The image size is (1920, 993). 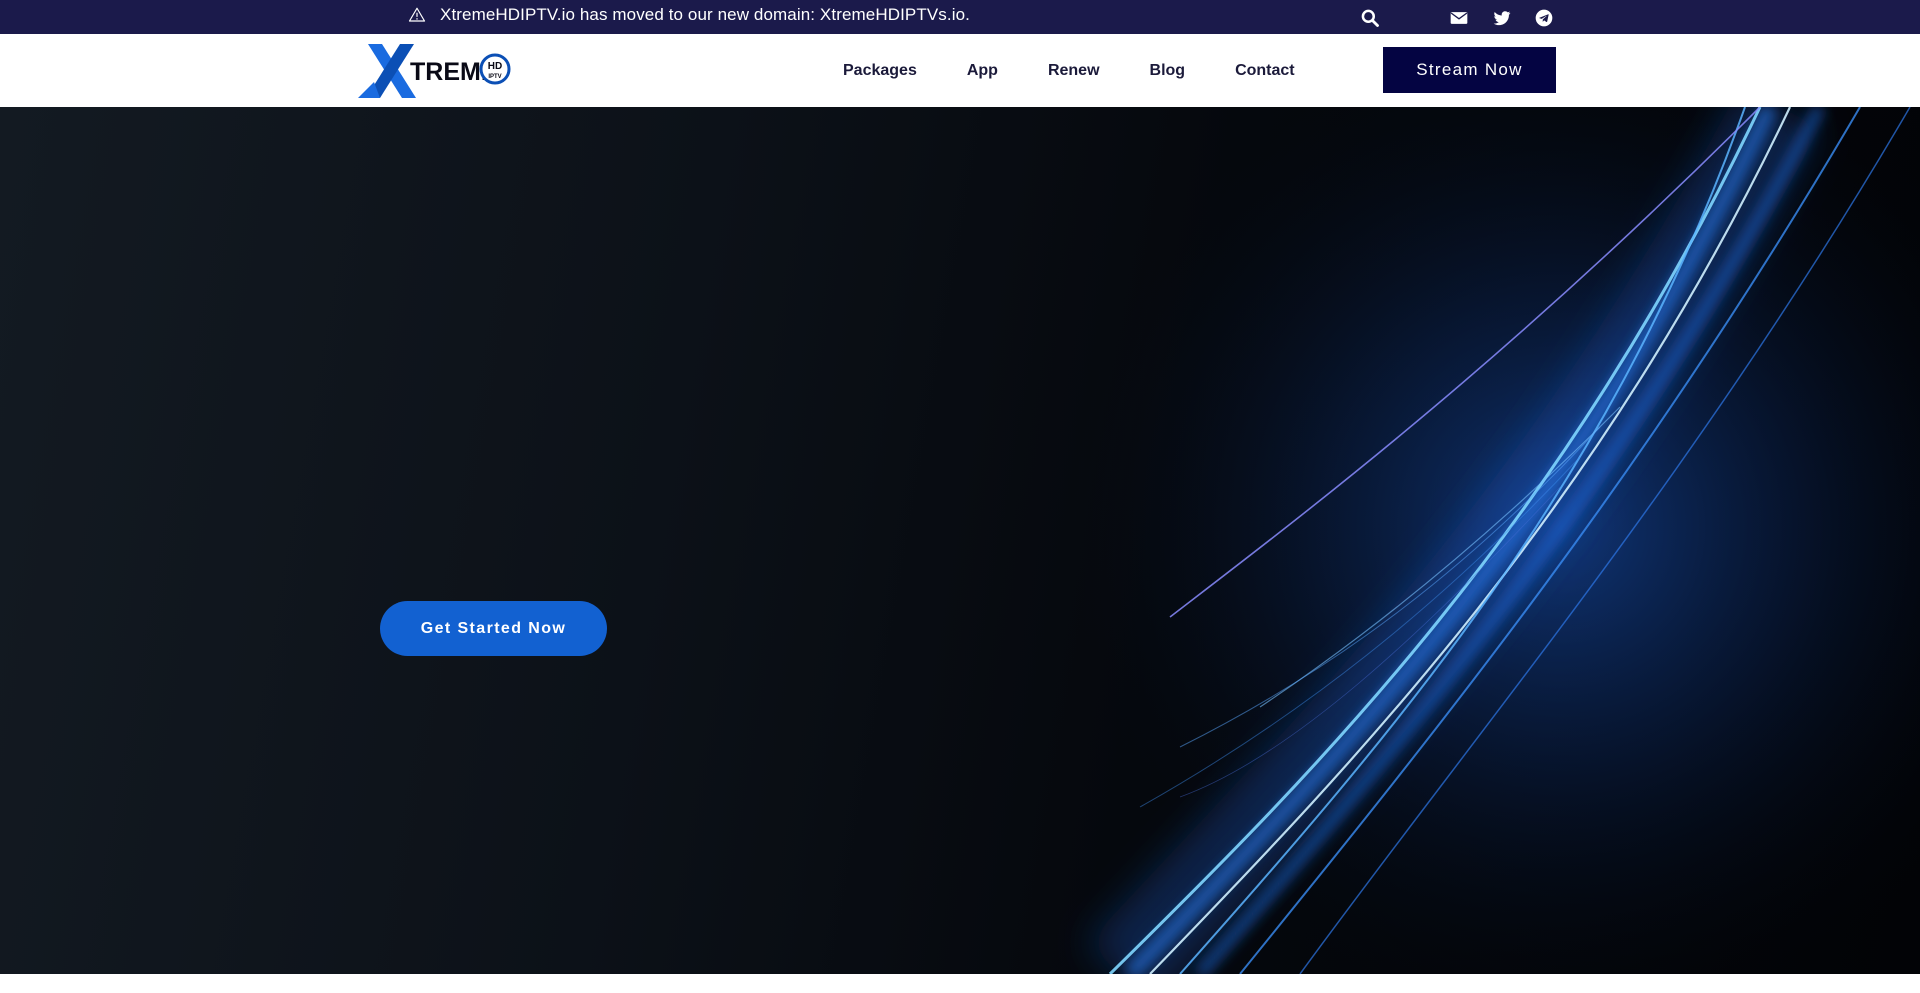 What do you see at coordinates (495, 66) in the screenshot?
I see `svg-text: HD` at bounding box center [495, 66].